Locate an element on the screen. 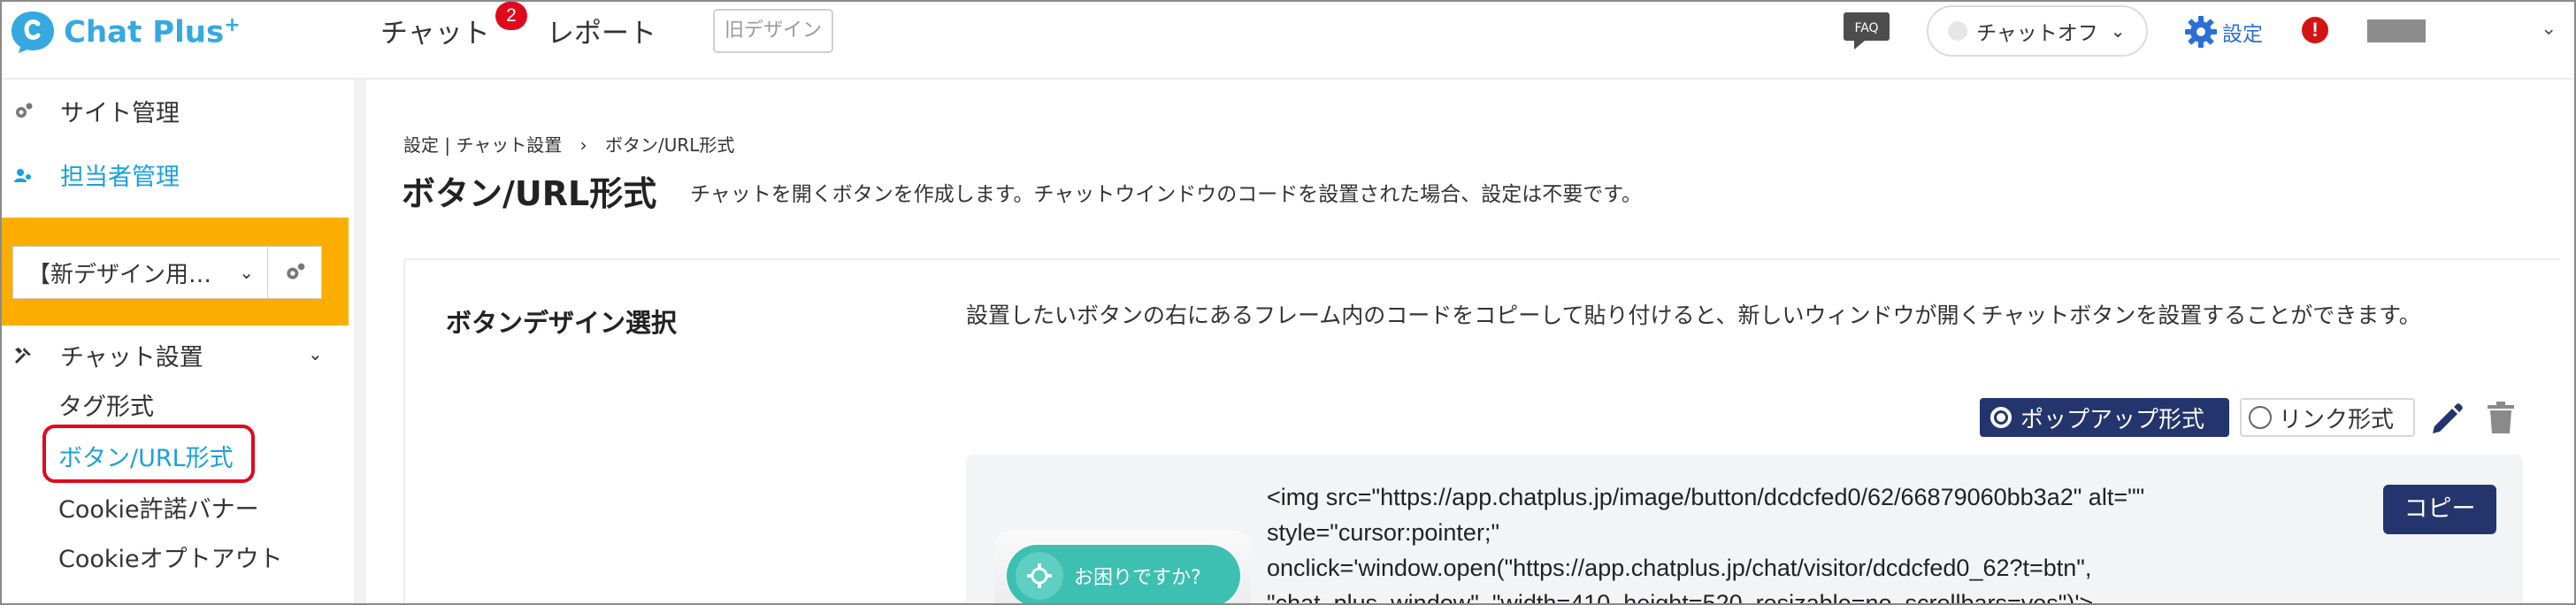 The width and height of the screenshot is (2576, 605). sidebar-item-staff-admin: 担当者管理 is located at coordinates (95, 175).